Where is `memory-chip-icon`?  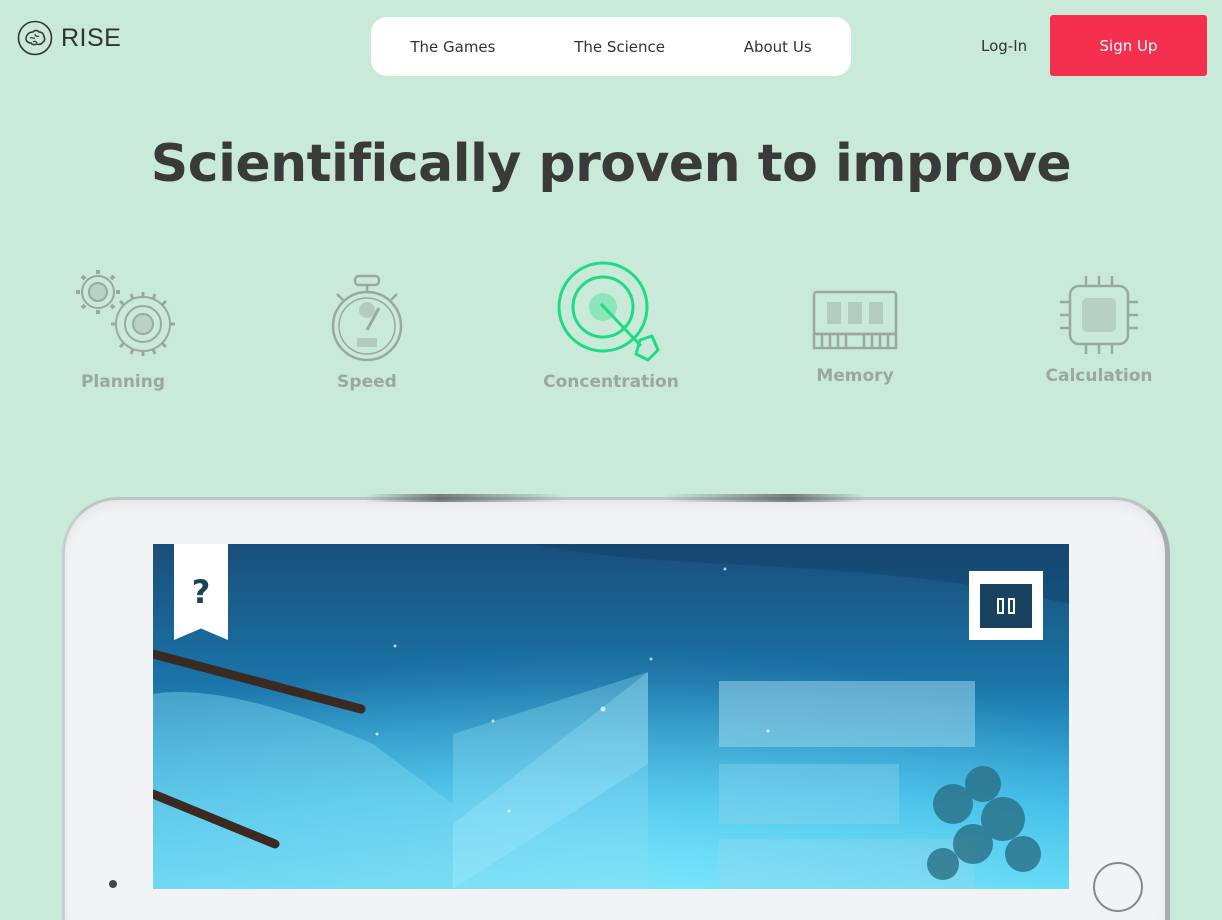
memory-chip-icon is located at coordinates (855, 320).